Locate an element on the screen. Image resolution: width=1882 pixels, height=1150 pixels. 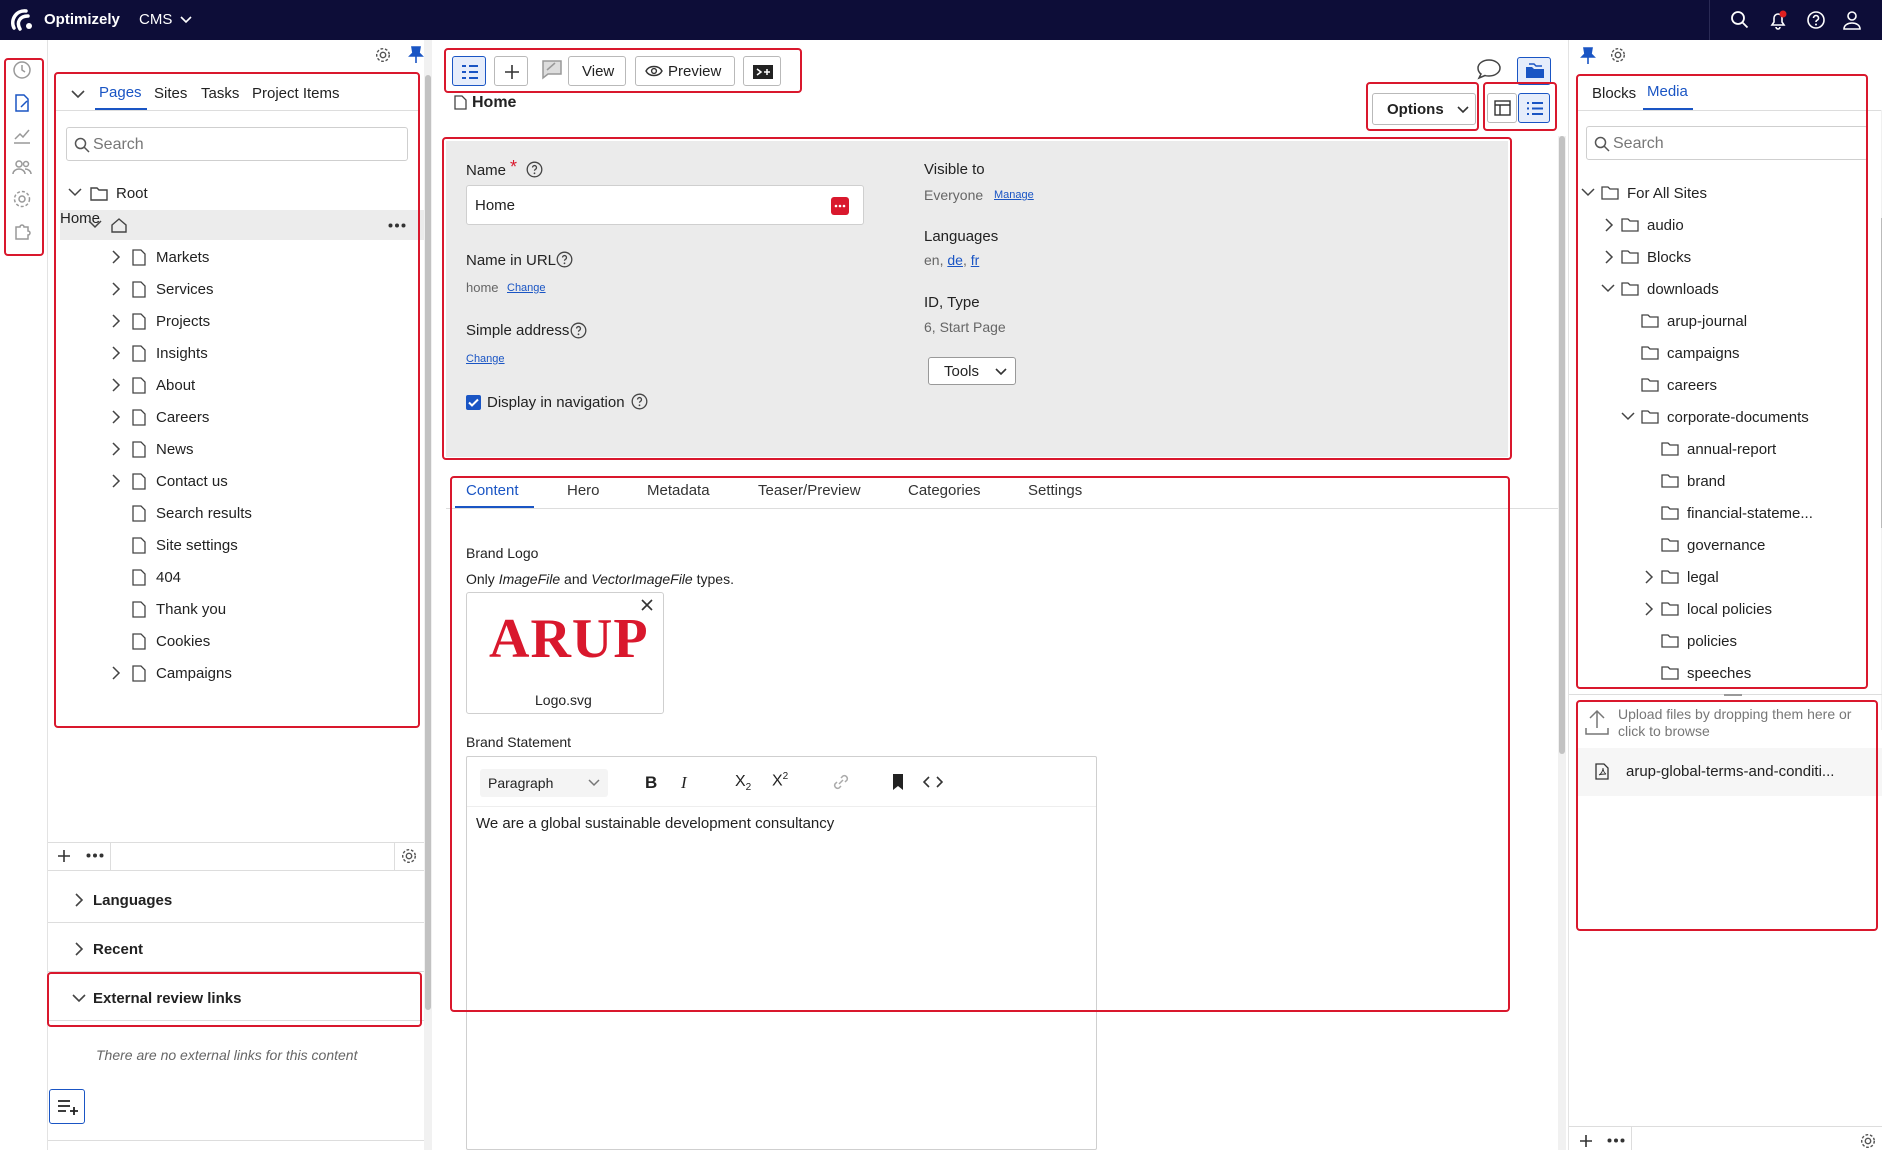
user-icon is located at coordinates (1852, 20).